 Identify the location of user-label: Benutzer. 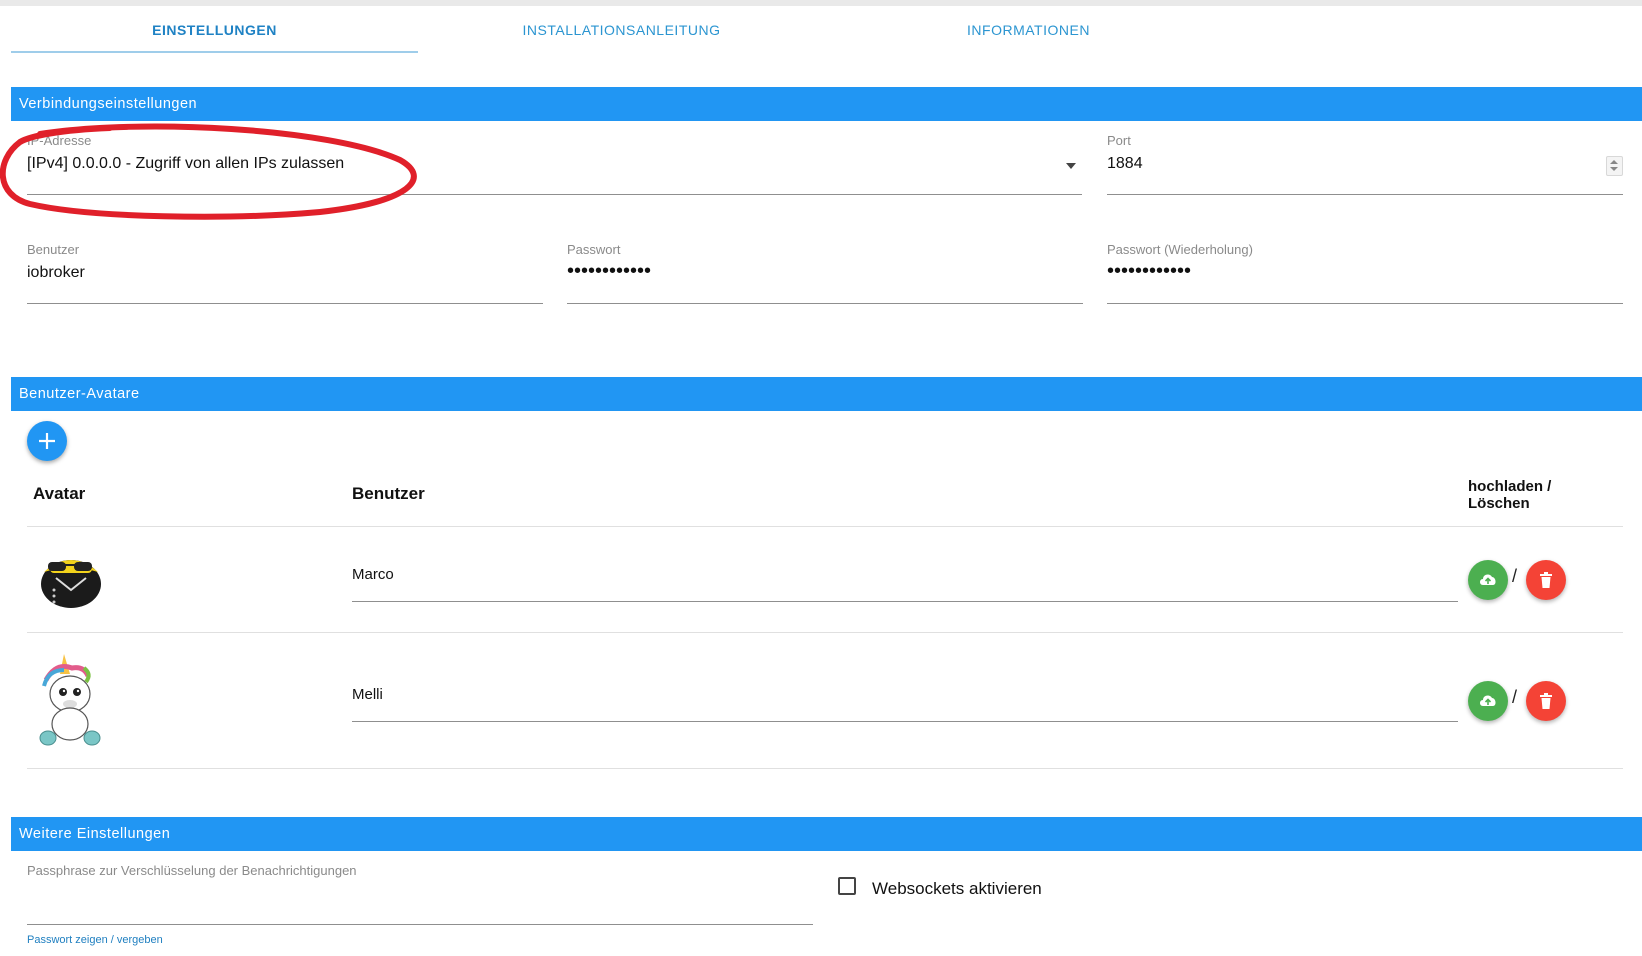
(53, 249).